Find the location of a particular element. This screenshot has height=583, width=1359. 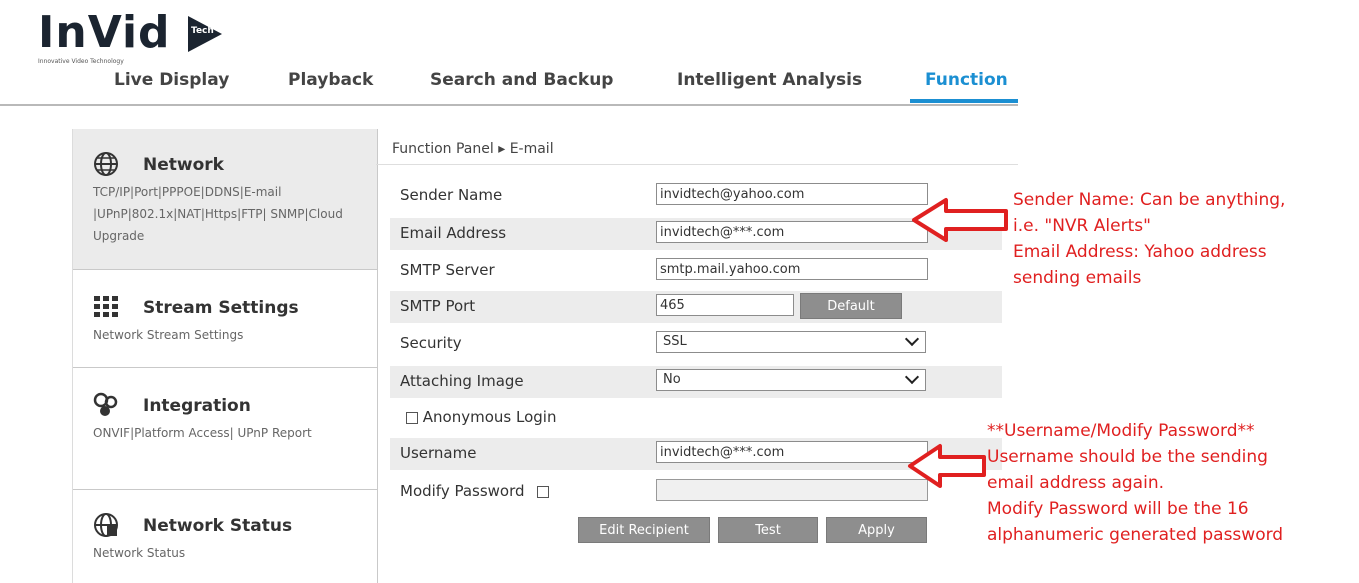

smtp-port-row: SMTP Port 465 Default is located at coordinates (696, 307).